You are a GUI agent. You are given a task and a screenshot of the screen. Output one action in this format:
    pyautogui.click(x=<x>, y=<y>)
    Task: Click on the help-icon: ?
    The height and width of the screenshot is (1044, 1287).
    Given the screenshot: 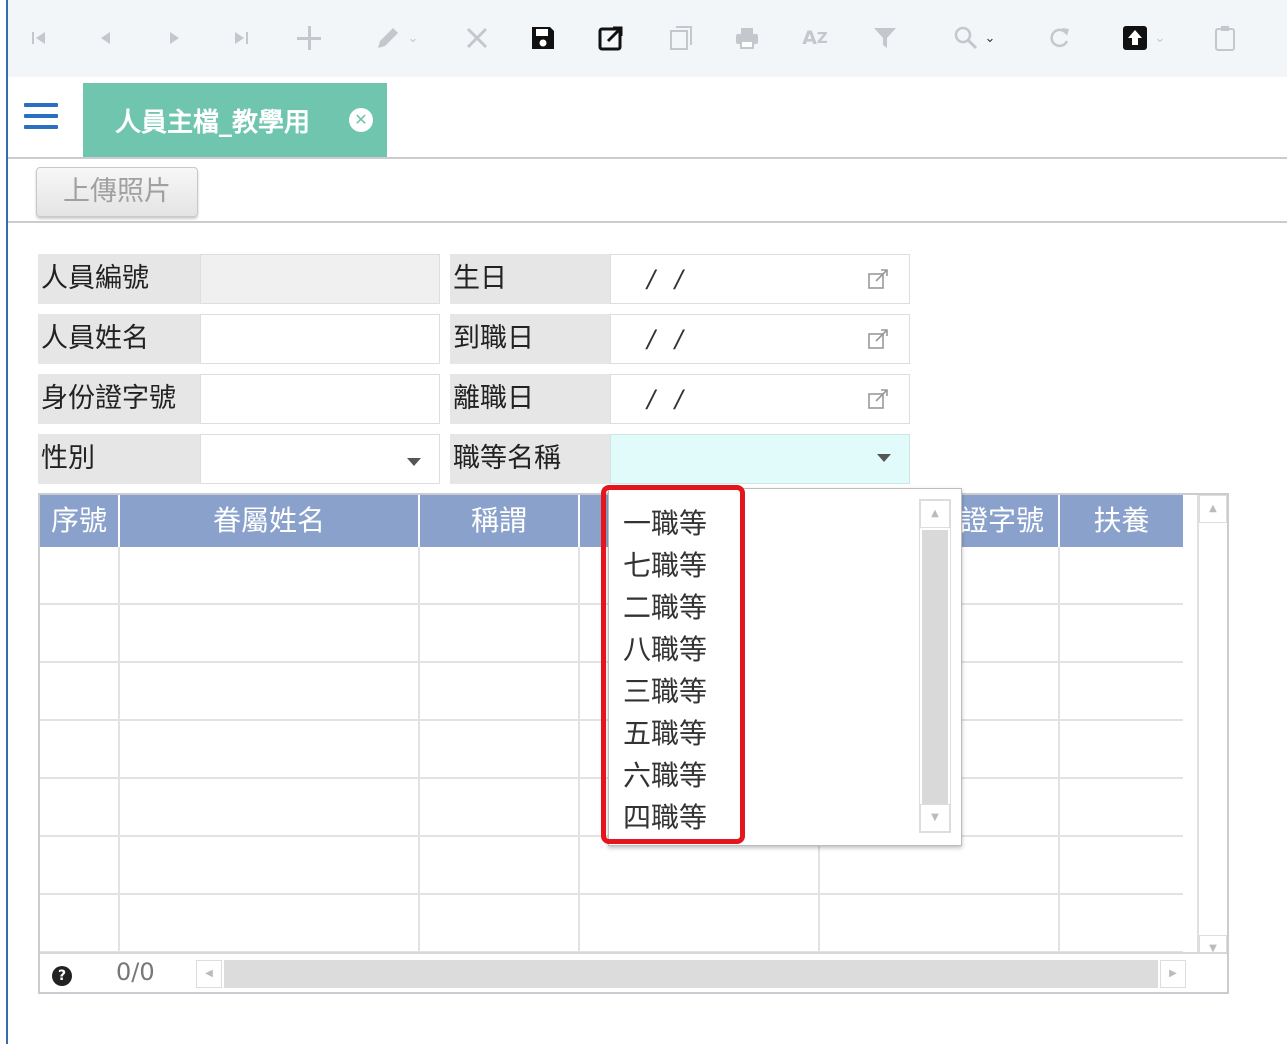 What is the action you would take?
    pyautogui.click(x=62, y=976)
    